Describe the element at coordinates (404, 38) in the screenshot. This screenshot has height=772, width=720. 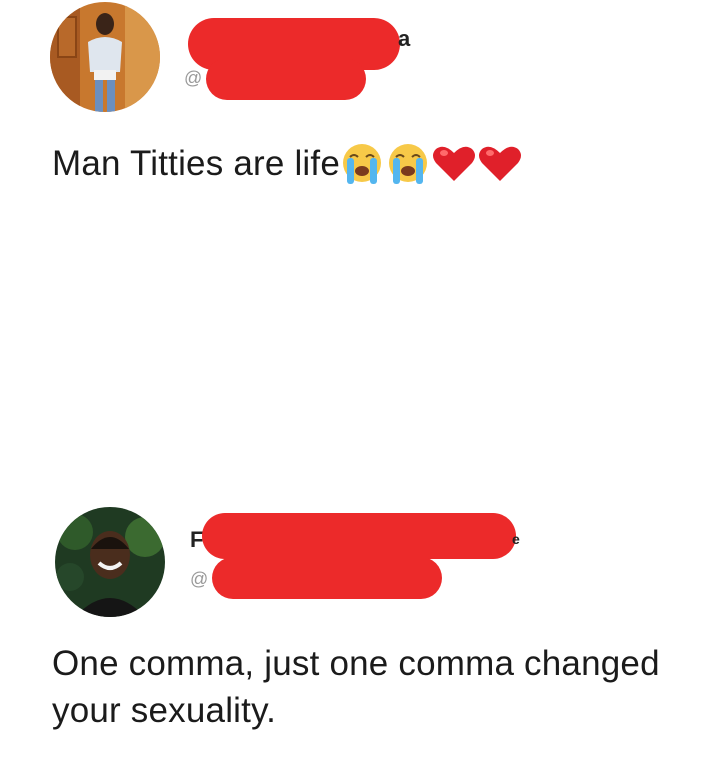
I see `display-name-fragment: a` at that location.